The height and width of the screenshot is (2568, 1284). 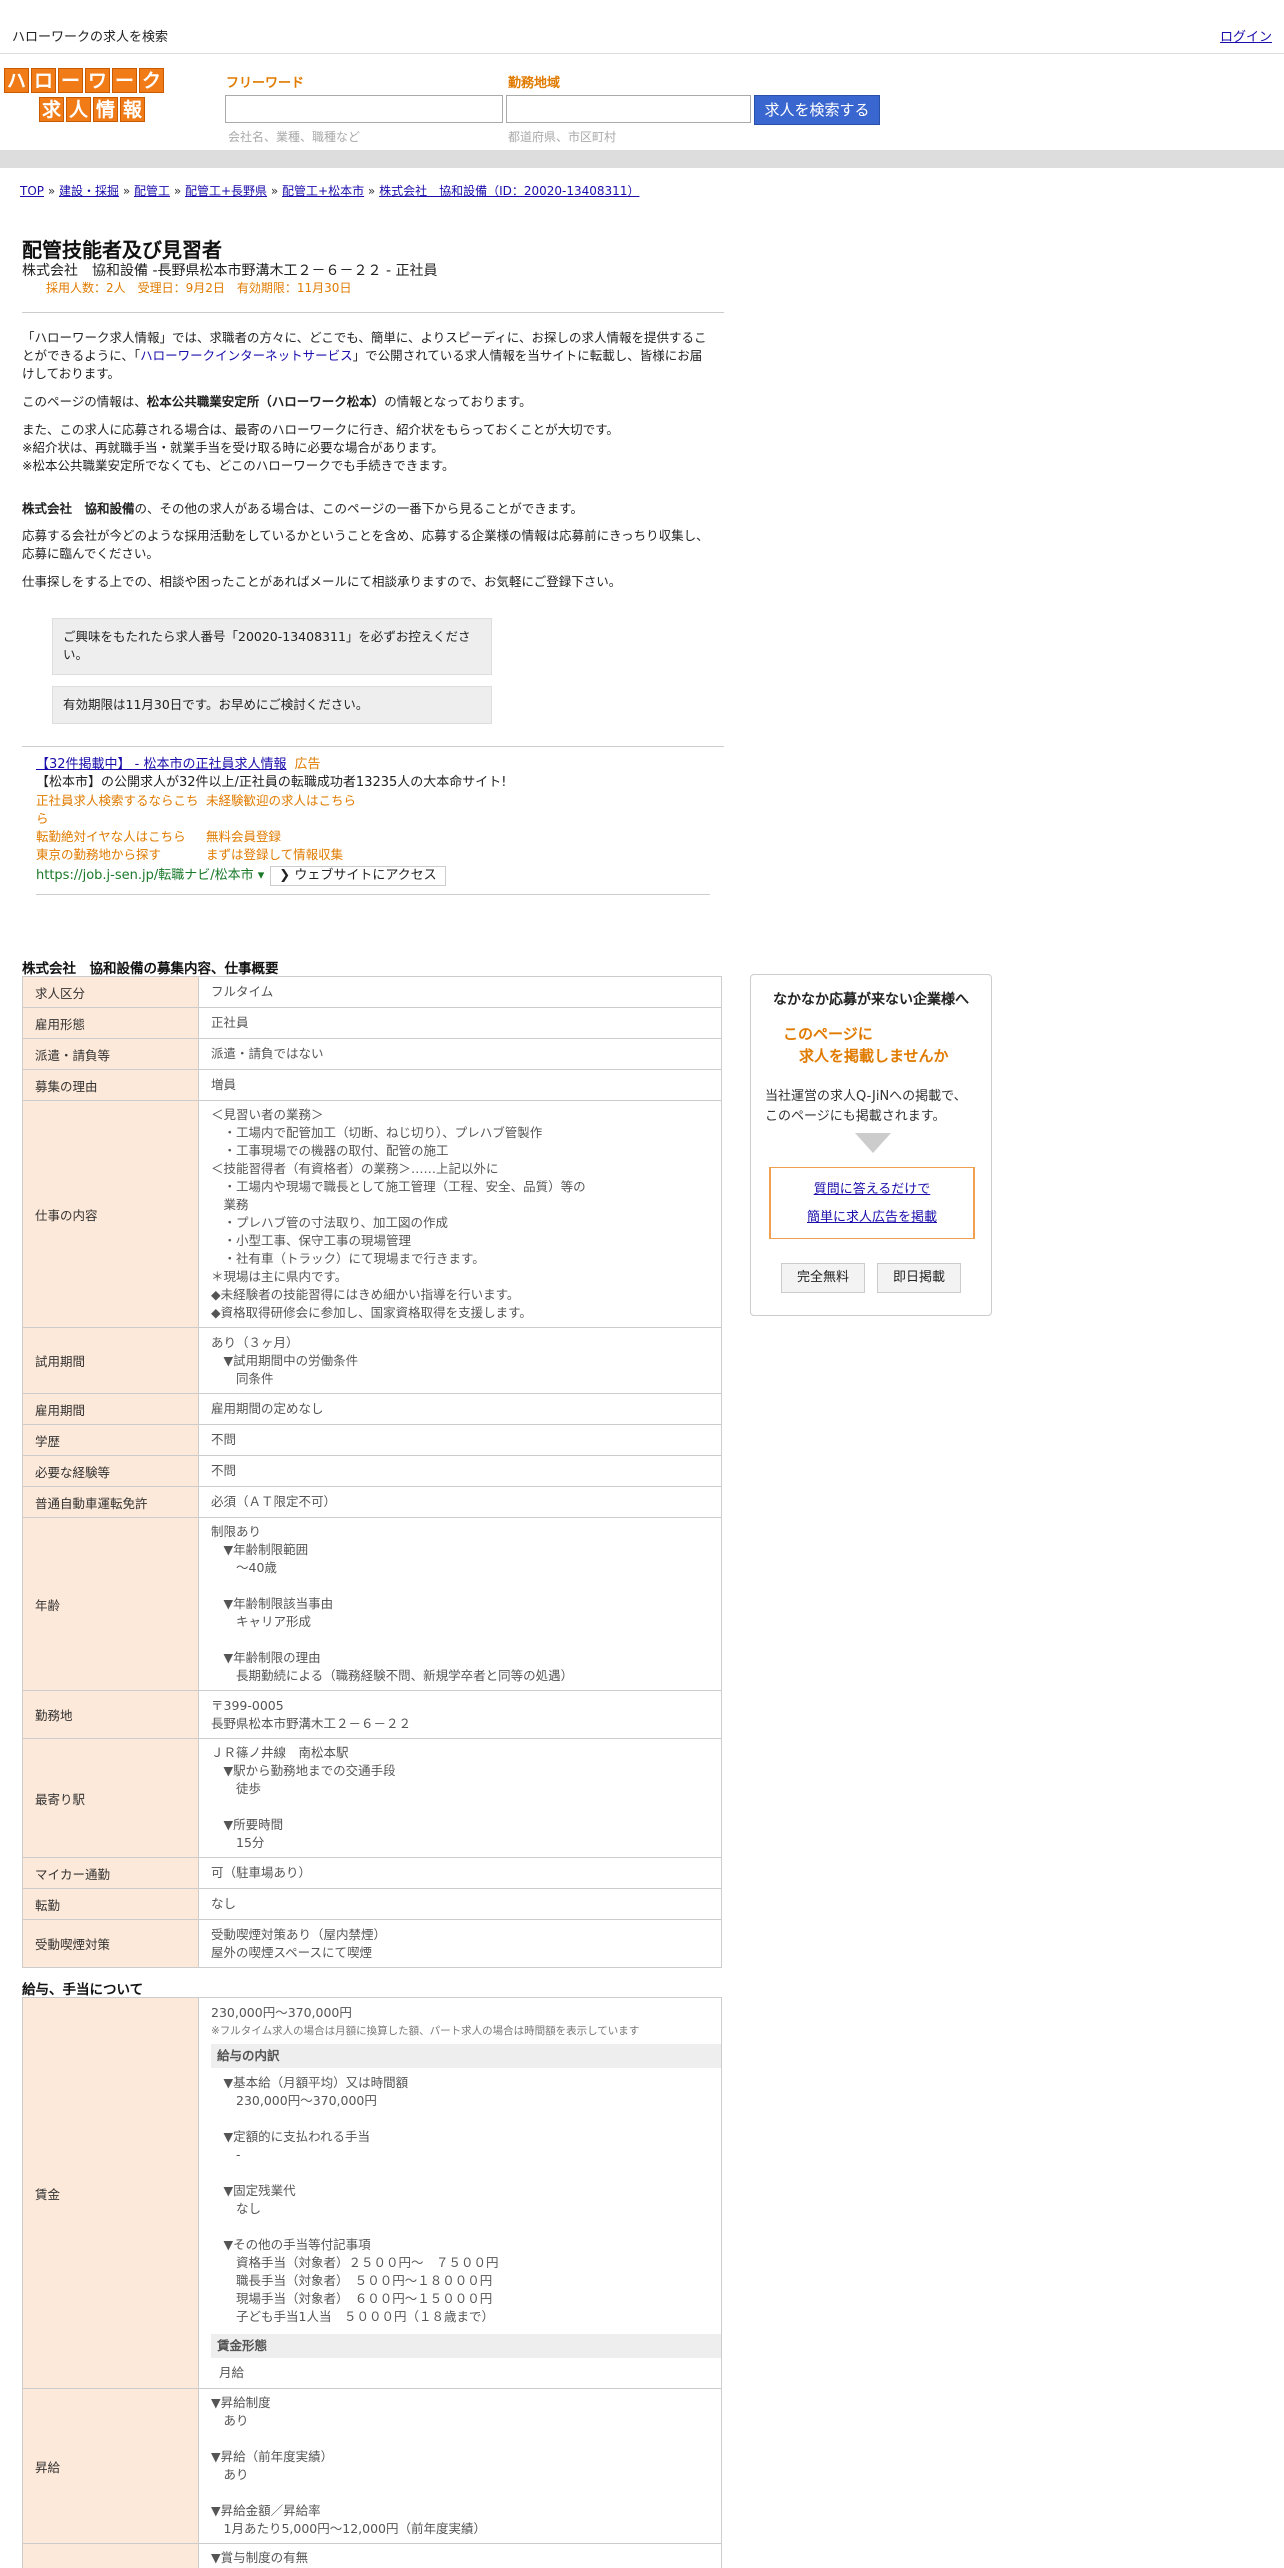 What do you see at coordinates (458, 401) in the screenshot?
I see `intro-text: の情報となっております。` at bounding box center [458, 401].